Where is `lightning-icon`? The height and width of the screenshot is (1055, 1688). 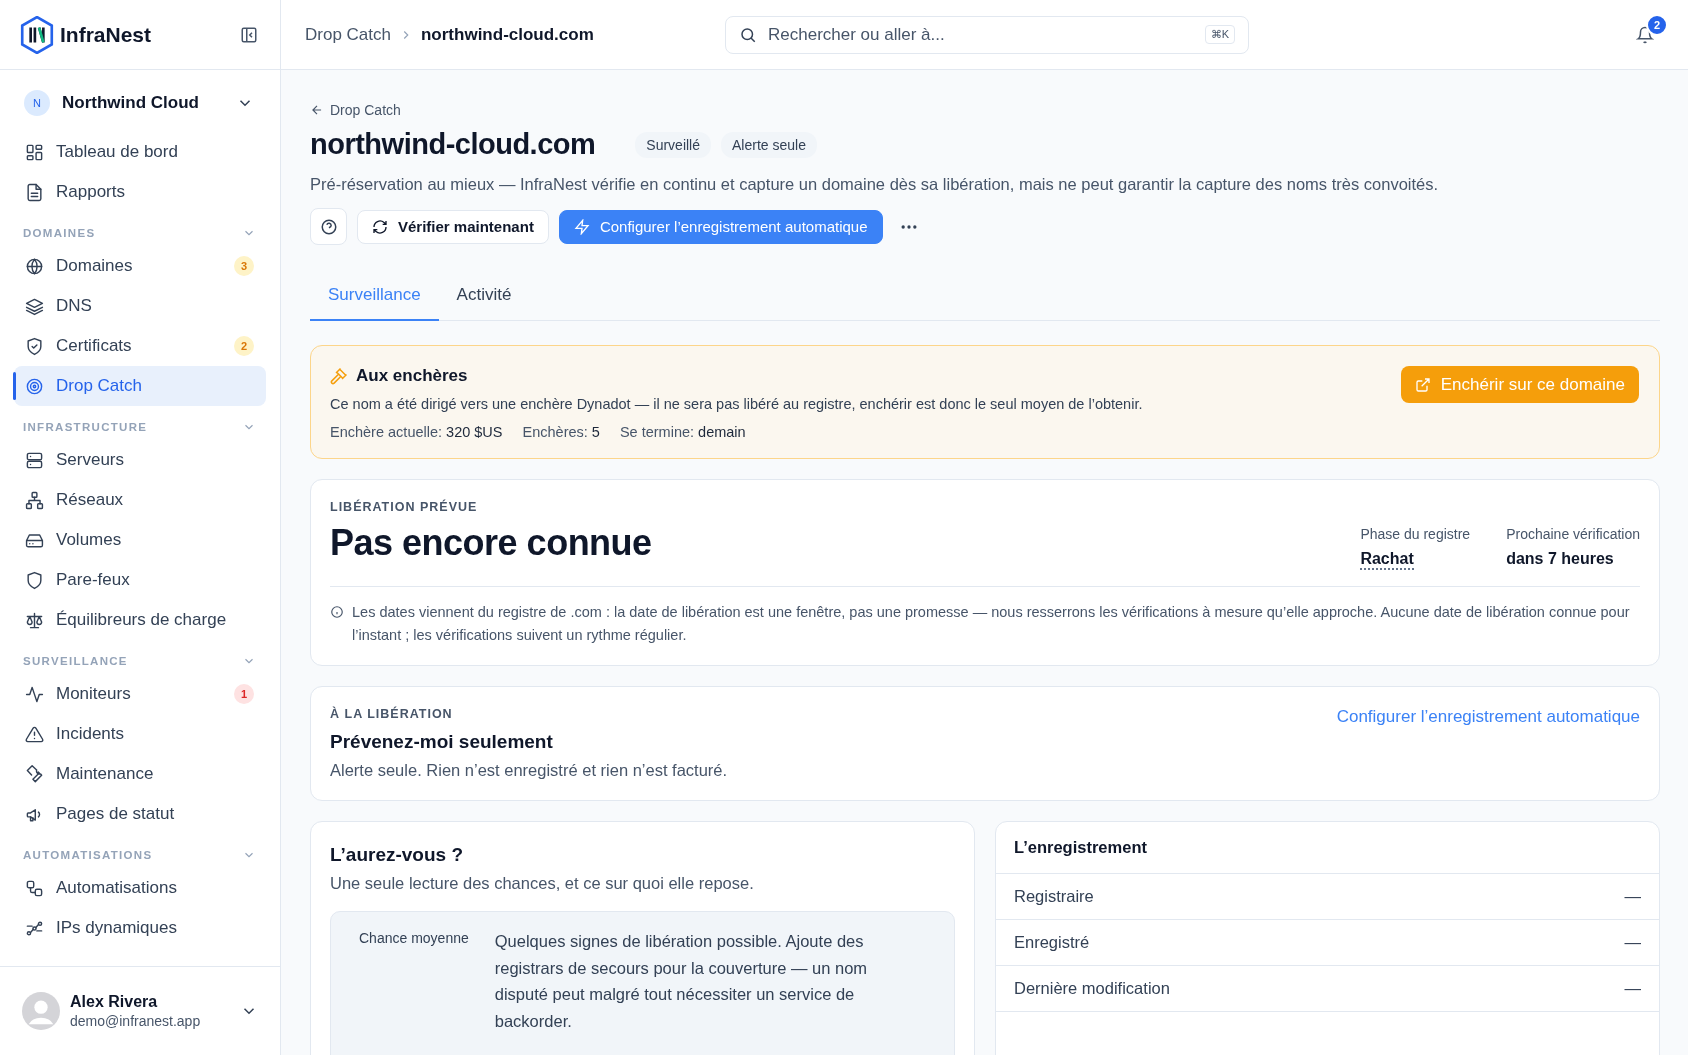
lightning-icon is located at coordinates (581, 226).